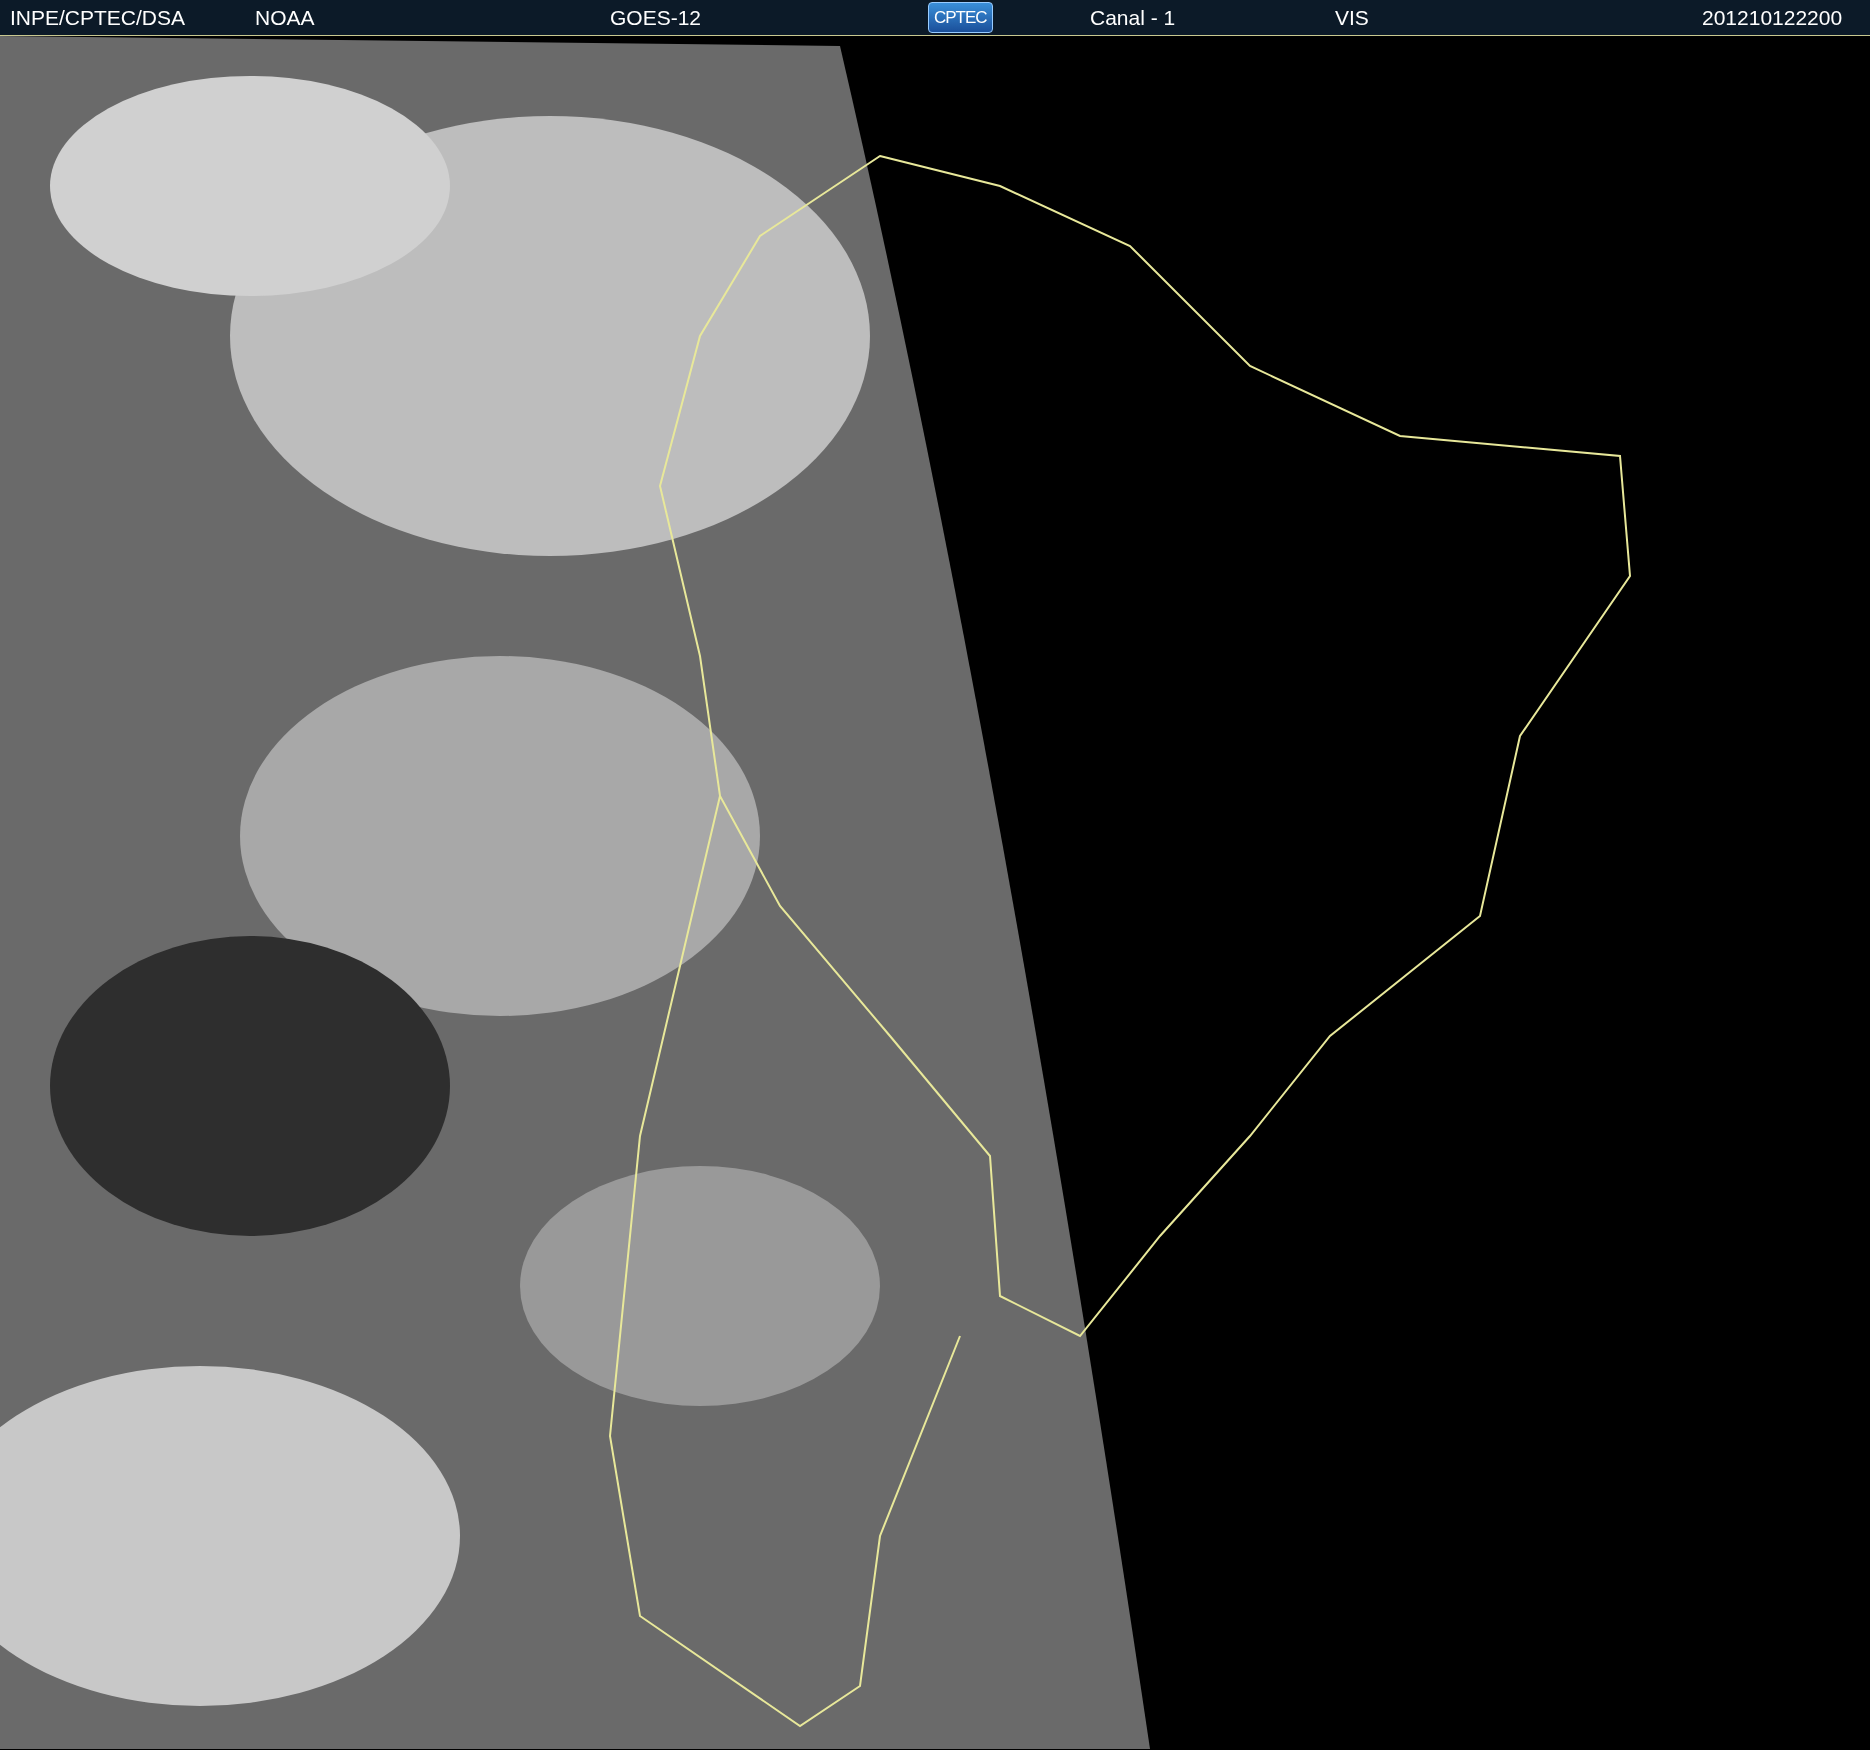 The image size is (1870, 1750). What do you see at coordinates (1772, 17) in the screenshot?
I see `header-label: 201210122200` at bounding box center [1772, 17].